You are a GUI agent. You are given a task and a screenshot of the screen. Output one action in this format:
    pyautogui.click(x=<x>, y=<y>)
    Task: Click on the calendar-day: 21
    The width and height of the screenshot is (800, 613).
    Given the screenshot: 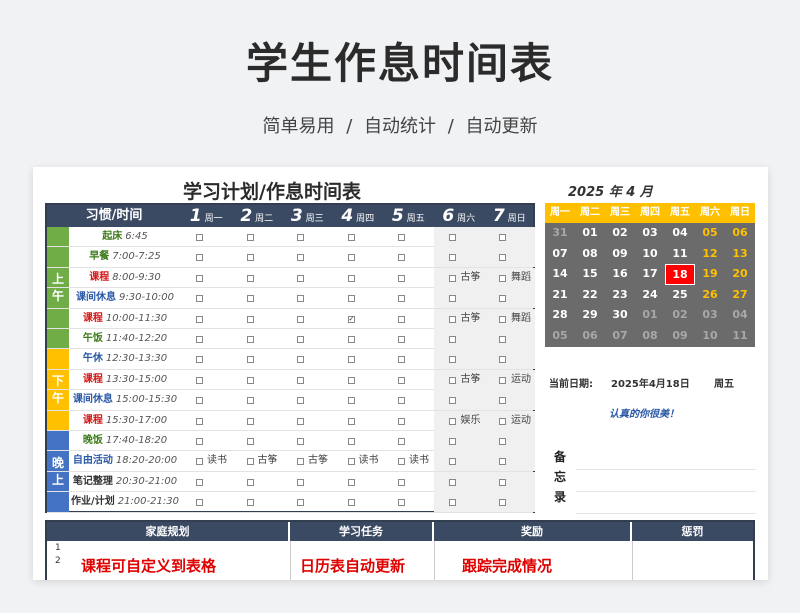 What is the action you would take?
    pyautogui.click(x=560, y=295)
    